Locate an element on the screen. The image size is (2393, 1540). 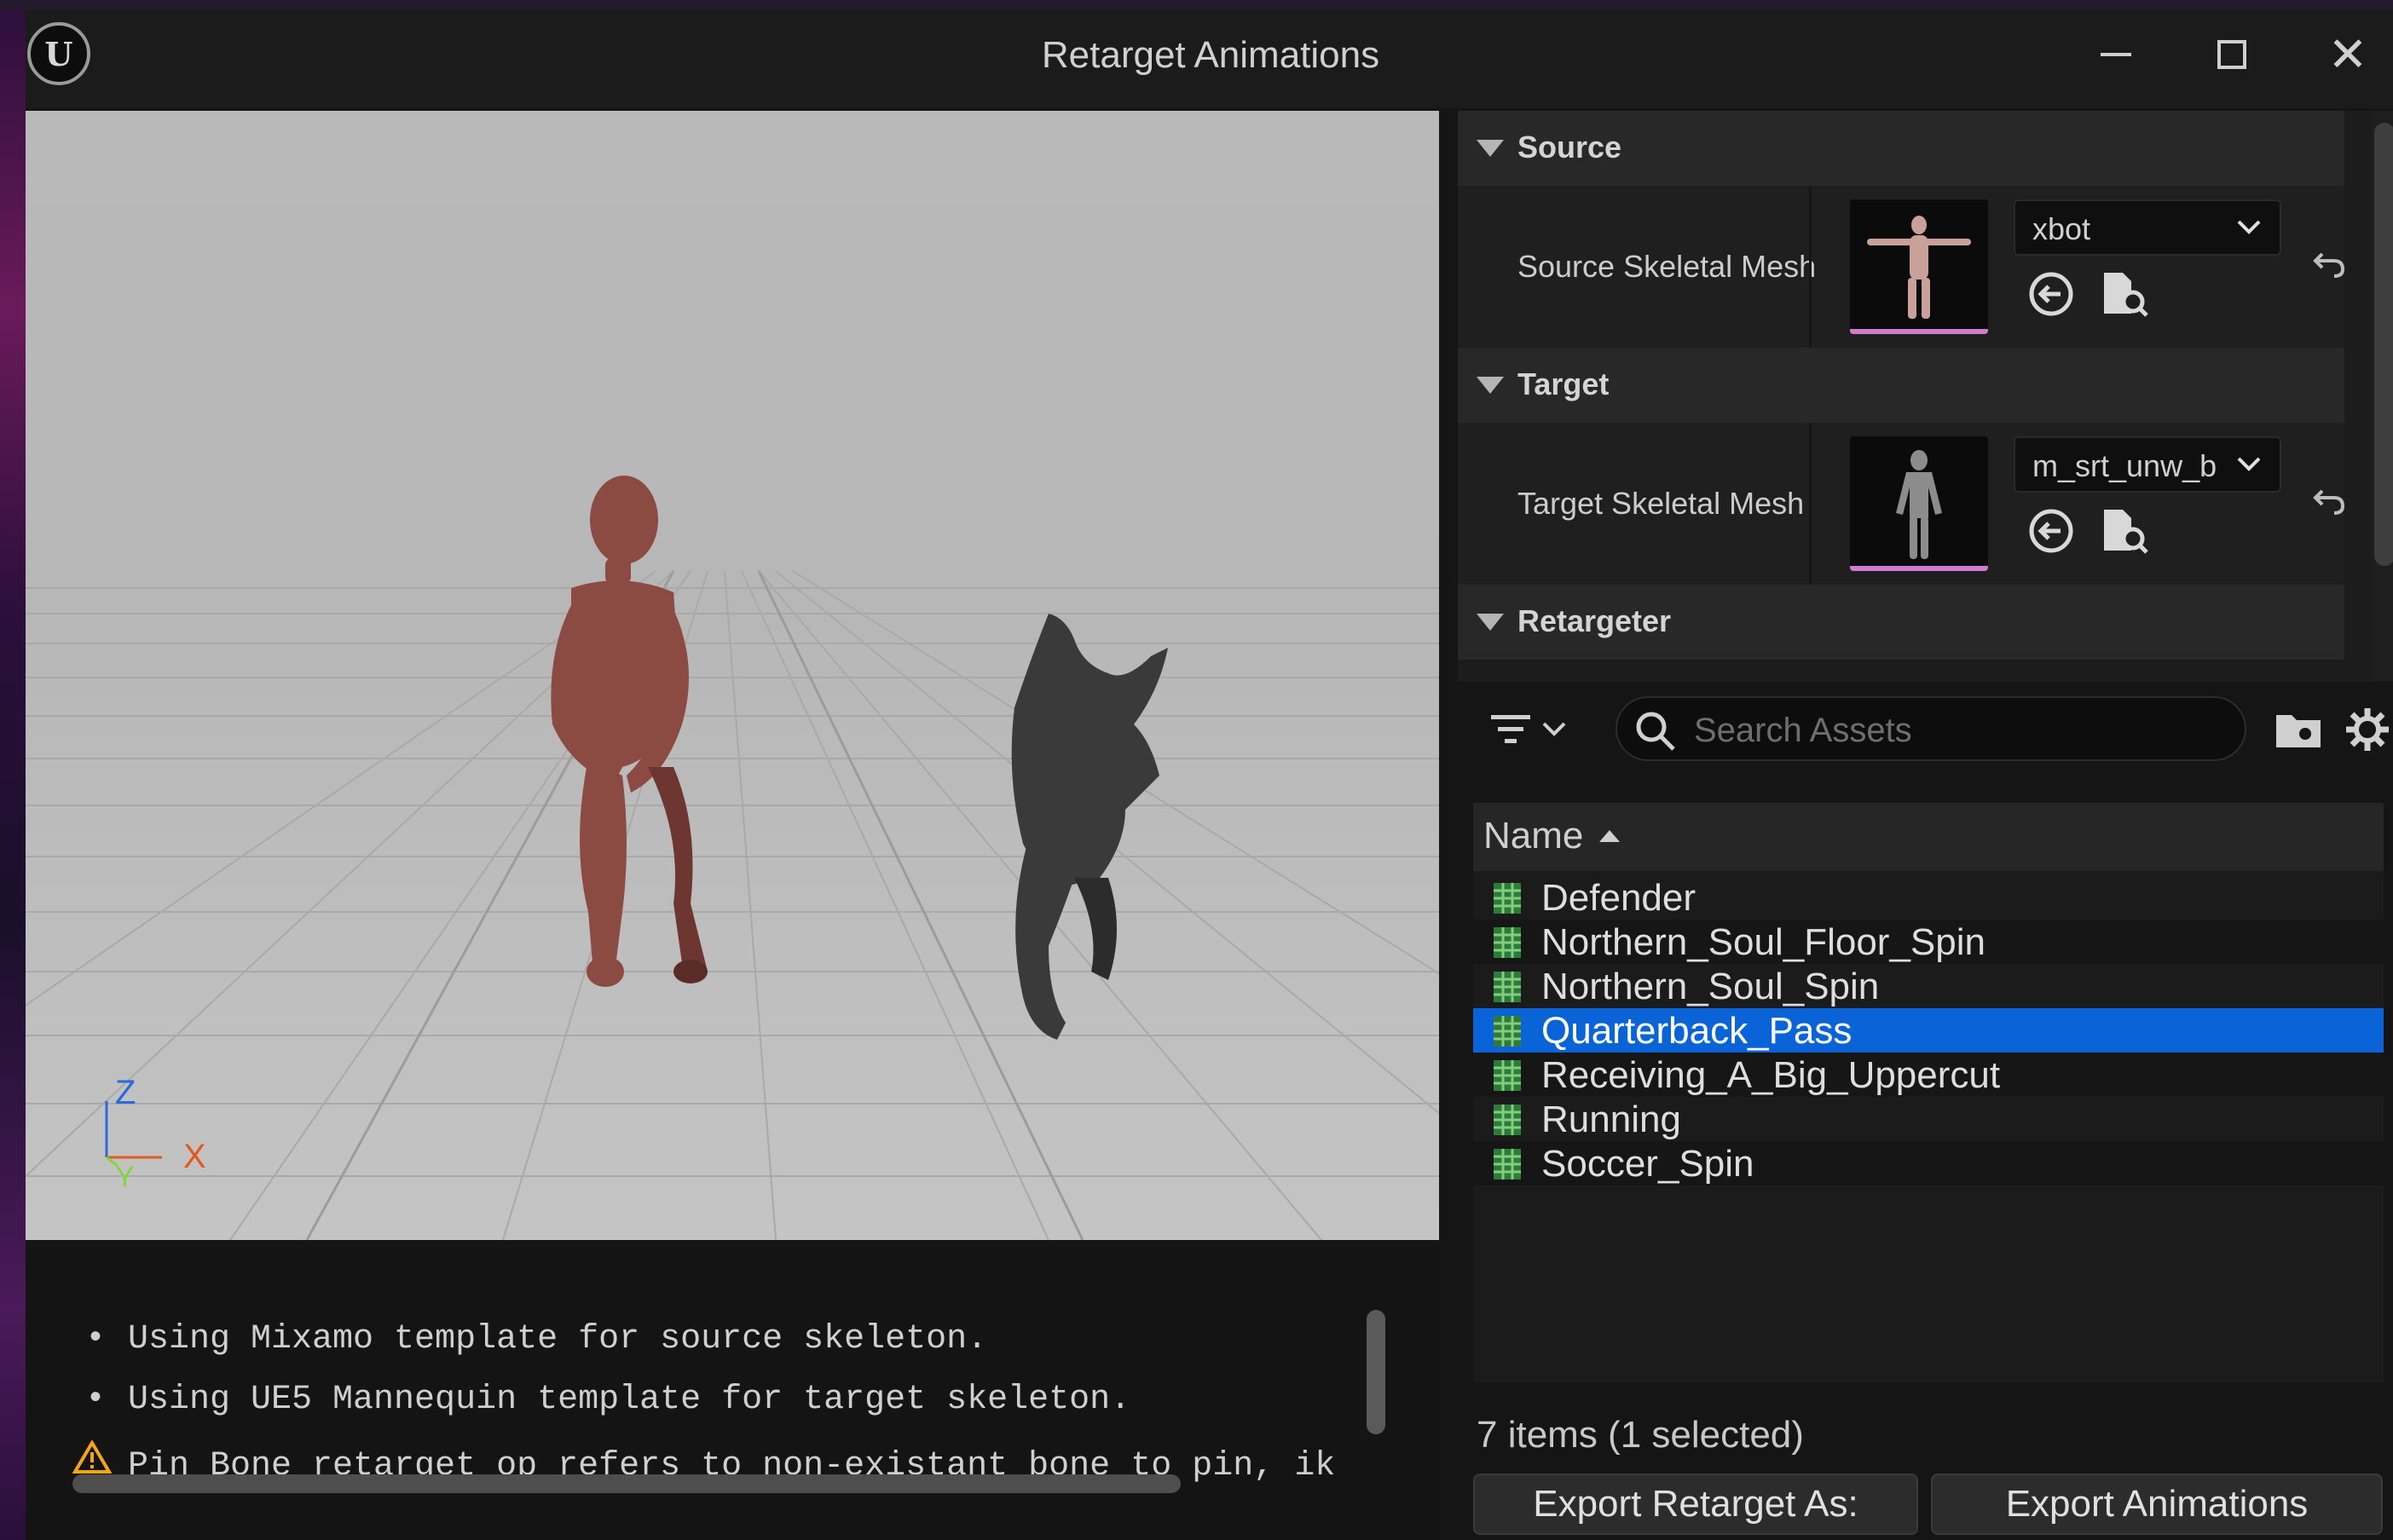
axis-label-z: Z is located at coordinates (125, 1092).